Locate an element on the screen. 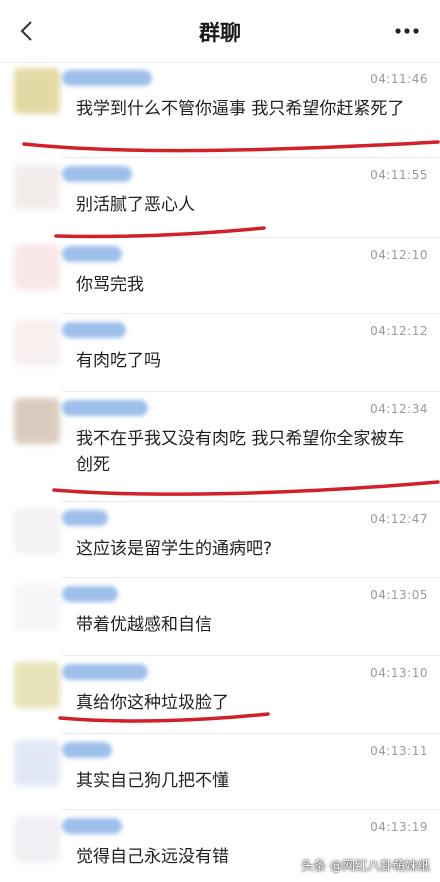 Image resolution: width=440 pixels, height=882 pixels. list-item: 04:13:05 带着优越感和自信 is located at coordinates (220, 617).